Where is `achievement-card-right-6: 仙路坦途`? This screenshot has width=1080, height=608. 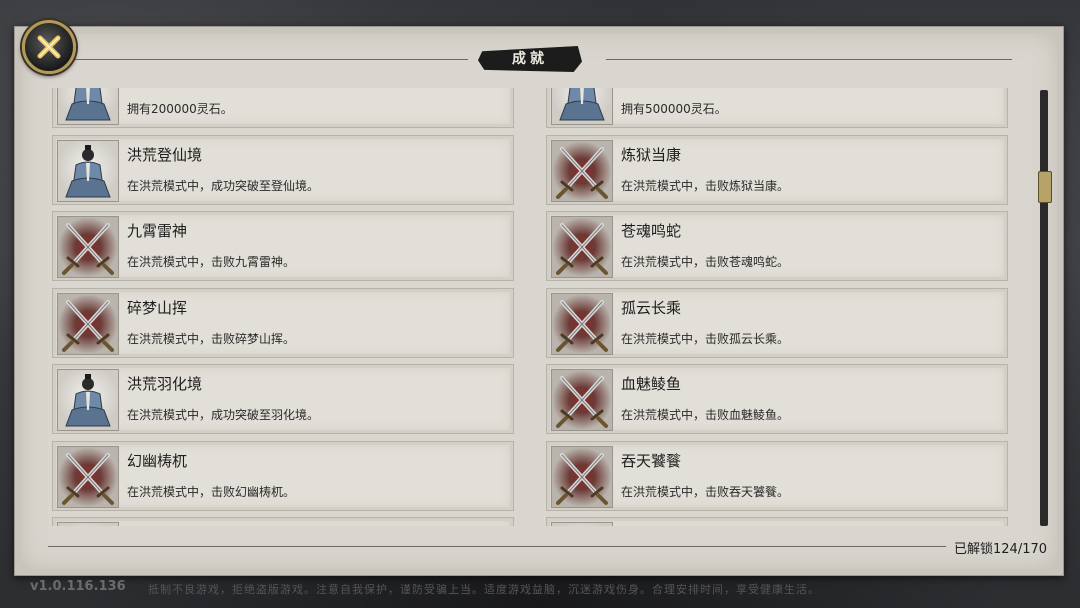
achievement-card-right-6: 仙路坦途 is located at coordinates (777, 521).